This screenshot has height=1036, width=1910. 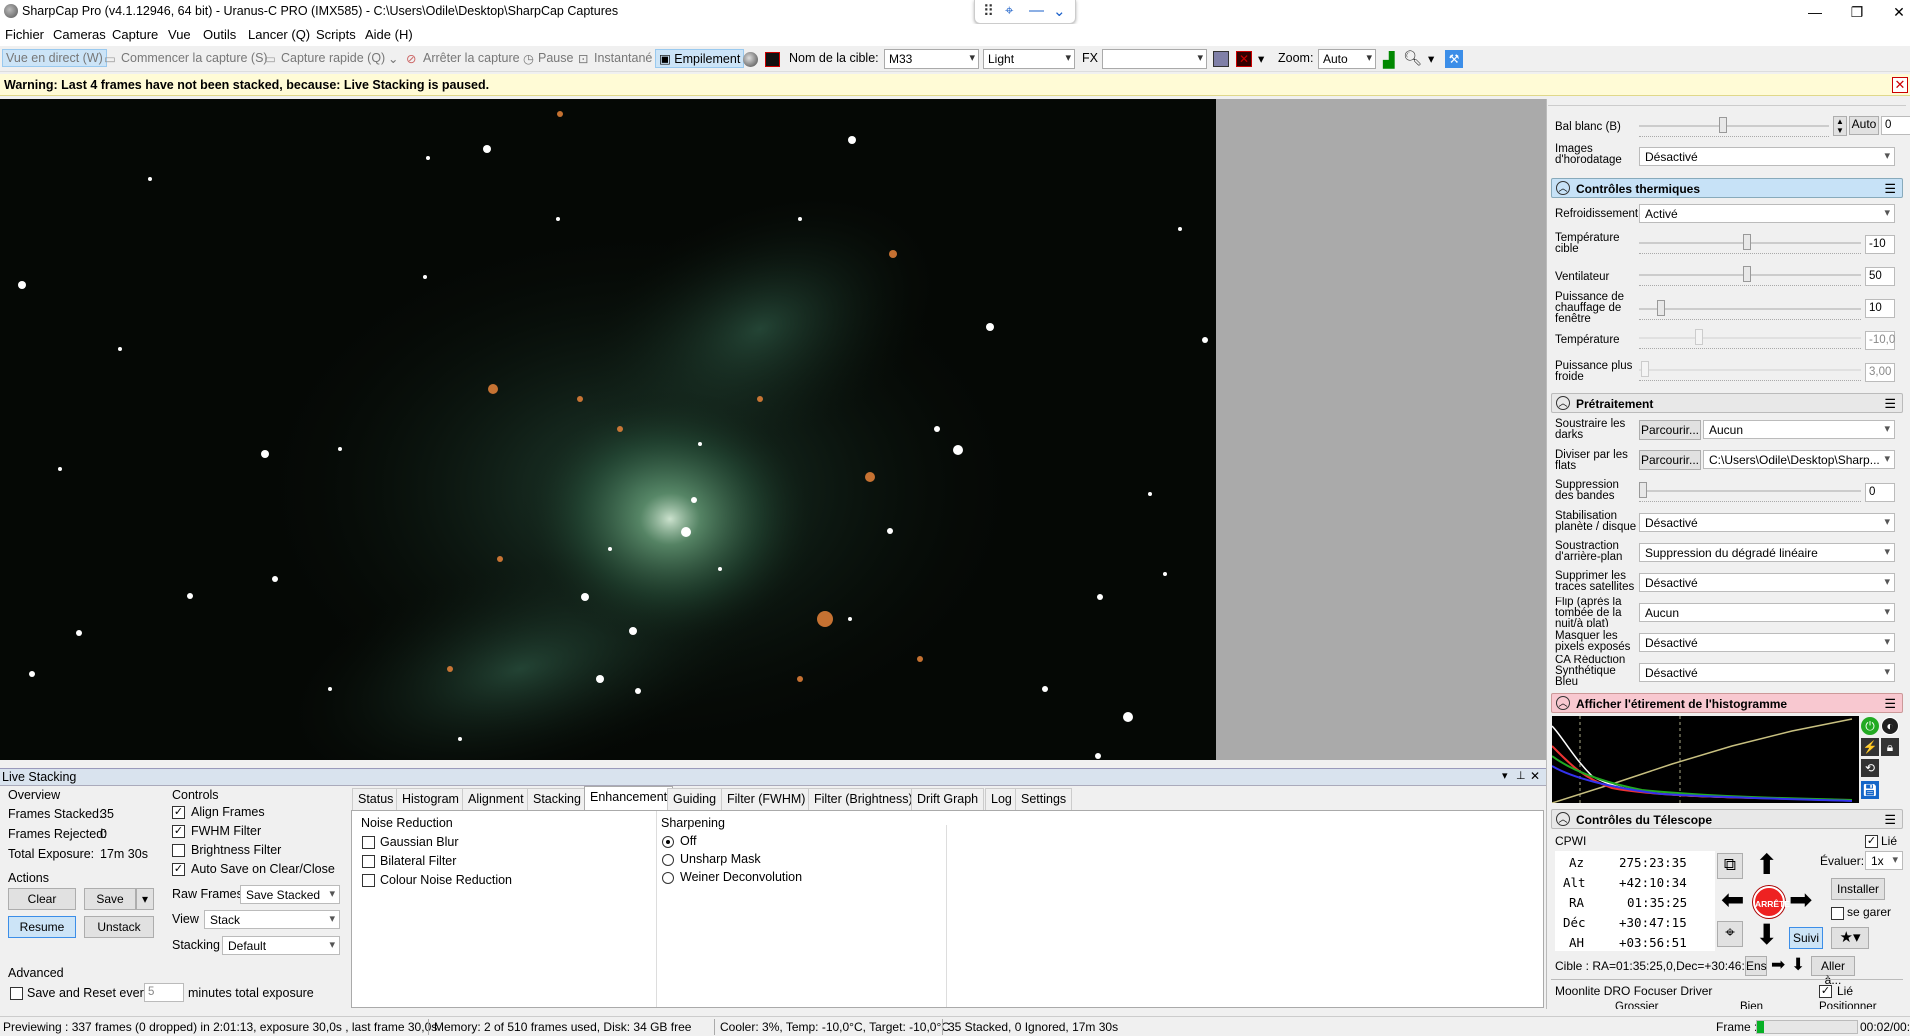 I want to click on flip-combo: Aucun, so click(x=1767, y=612).